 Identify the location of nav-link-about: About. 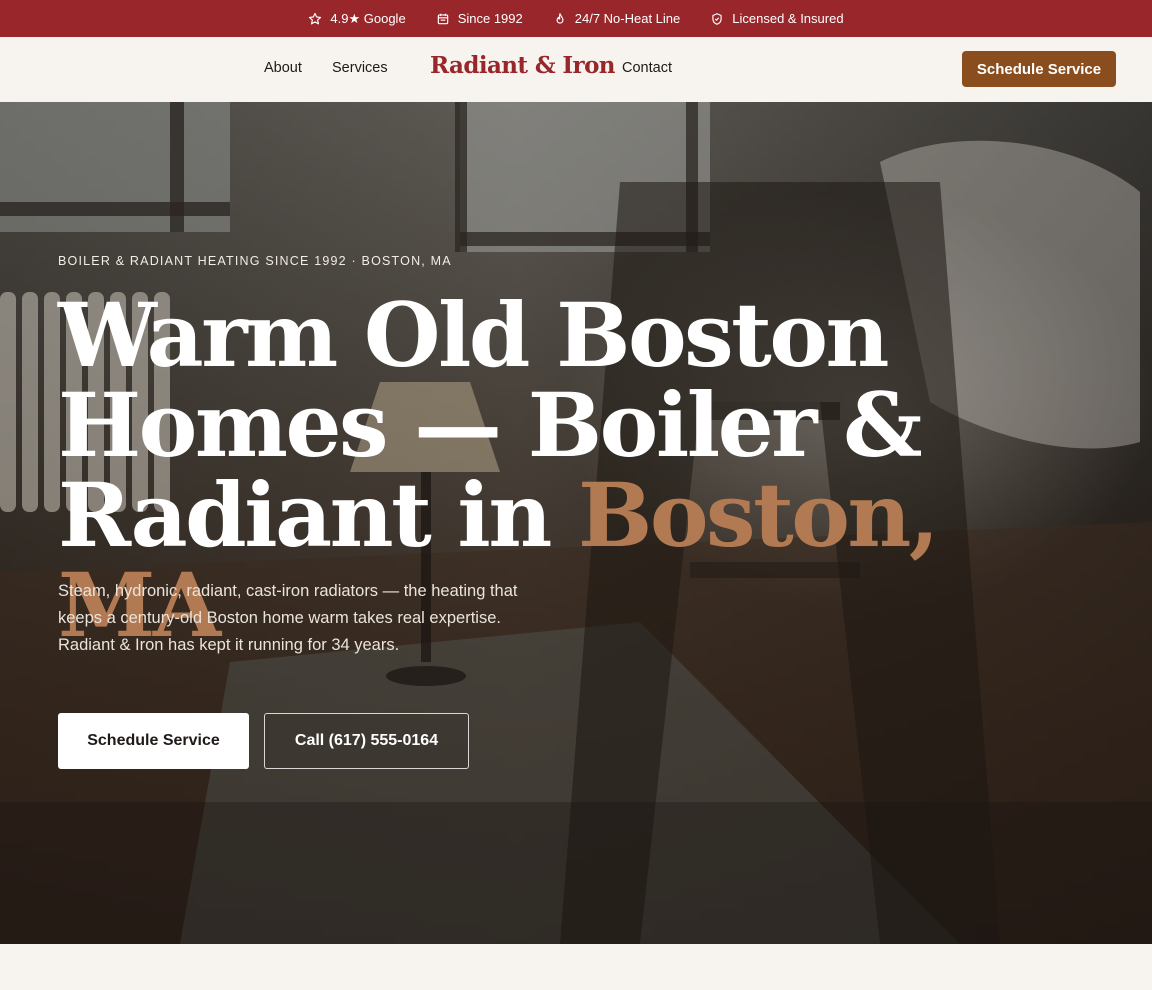
(283, 68).